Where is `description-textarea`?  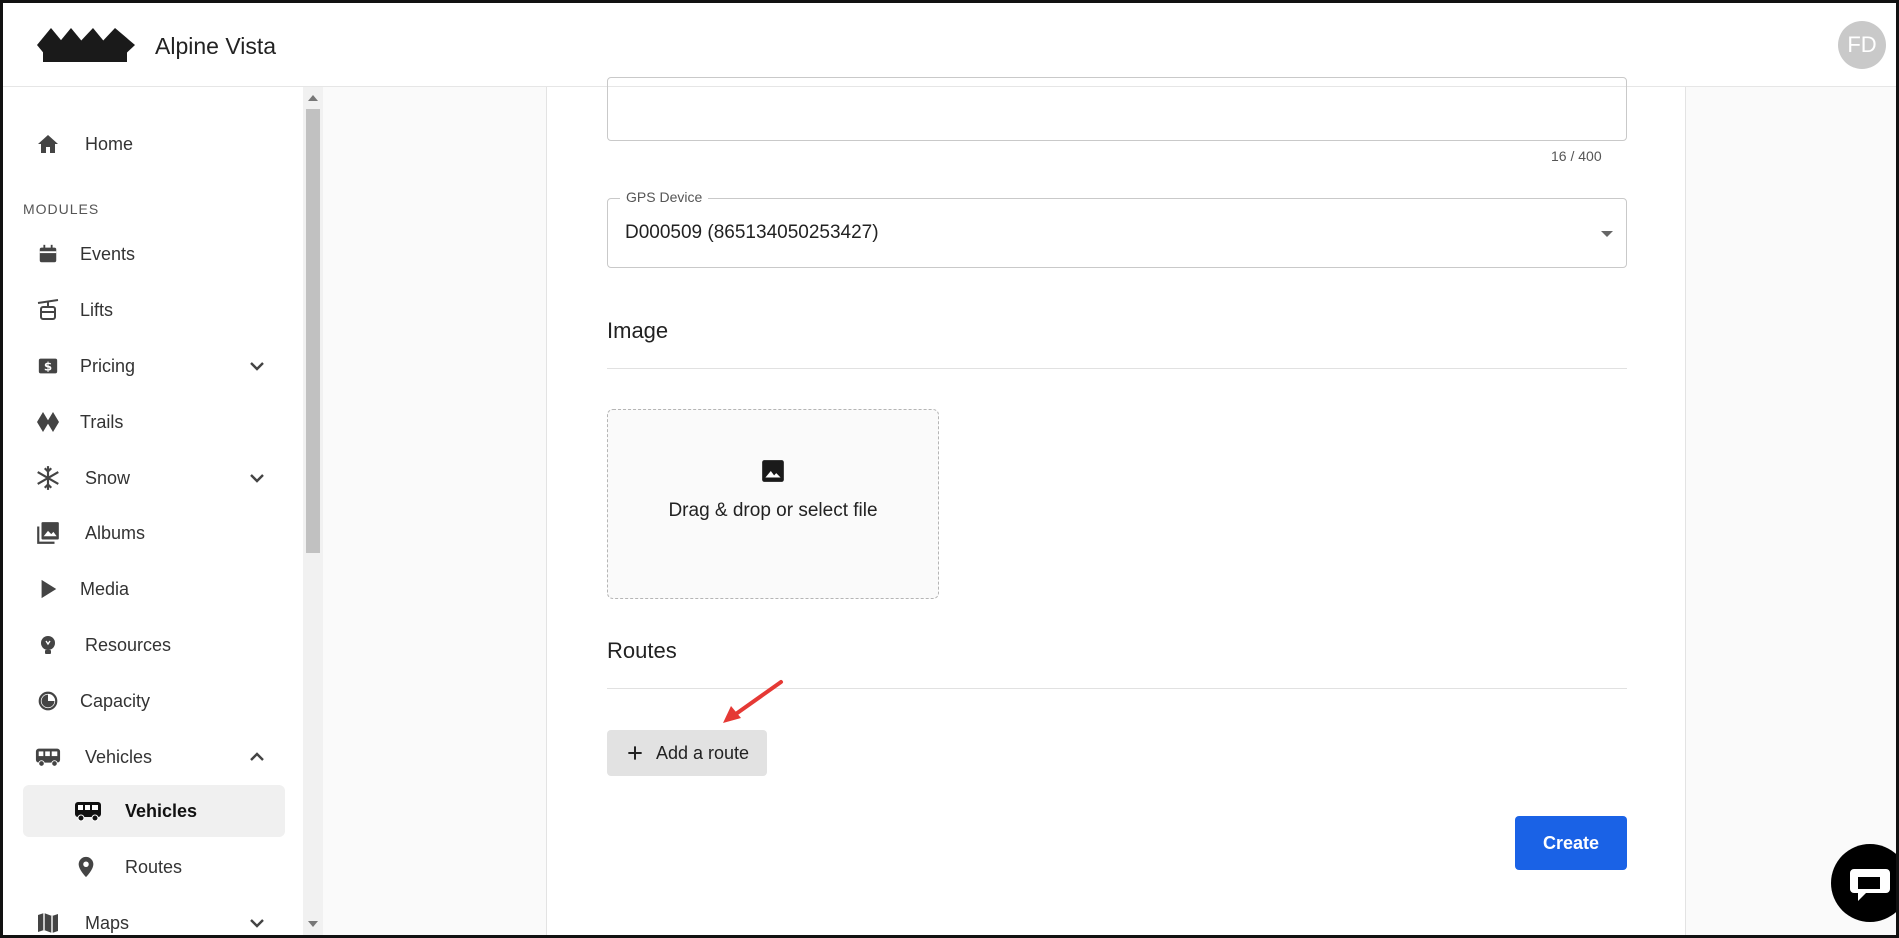 description-textarea is located at coordinates (1117, 109).